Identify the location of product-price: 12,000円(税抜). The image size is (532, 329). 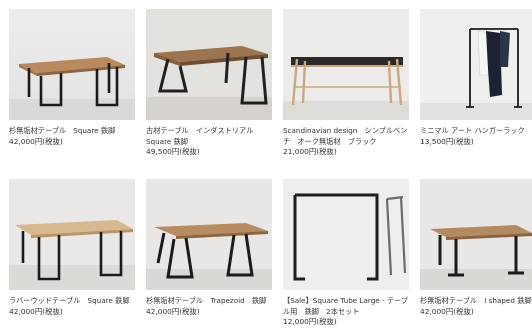
(310, 322).